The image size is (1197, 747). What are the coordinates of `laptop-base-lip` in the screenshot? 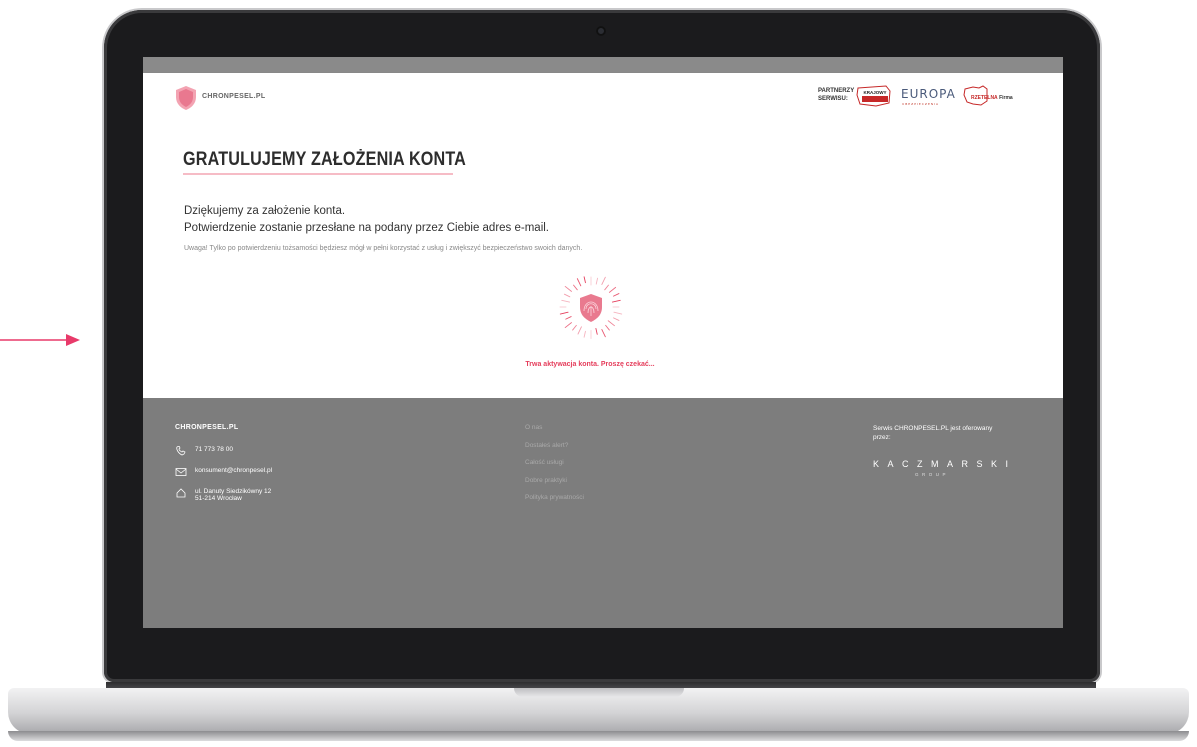 It's located at (598, 736).